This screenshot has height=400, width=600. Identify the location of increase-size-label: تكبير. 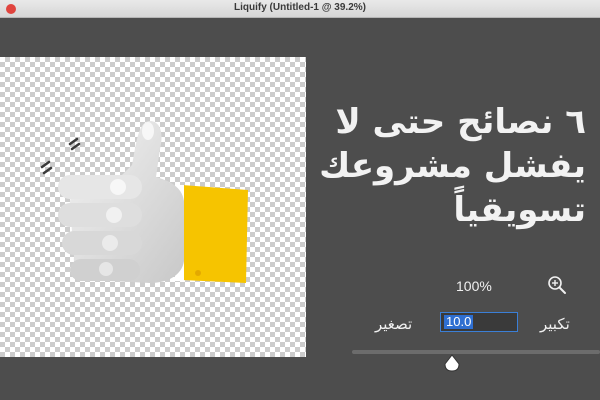
(555, 324).